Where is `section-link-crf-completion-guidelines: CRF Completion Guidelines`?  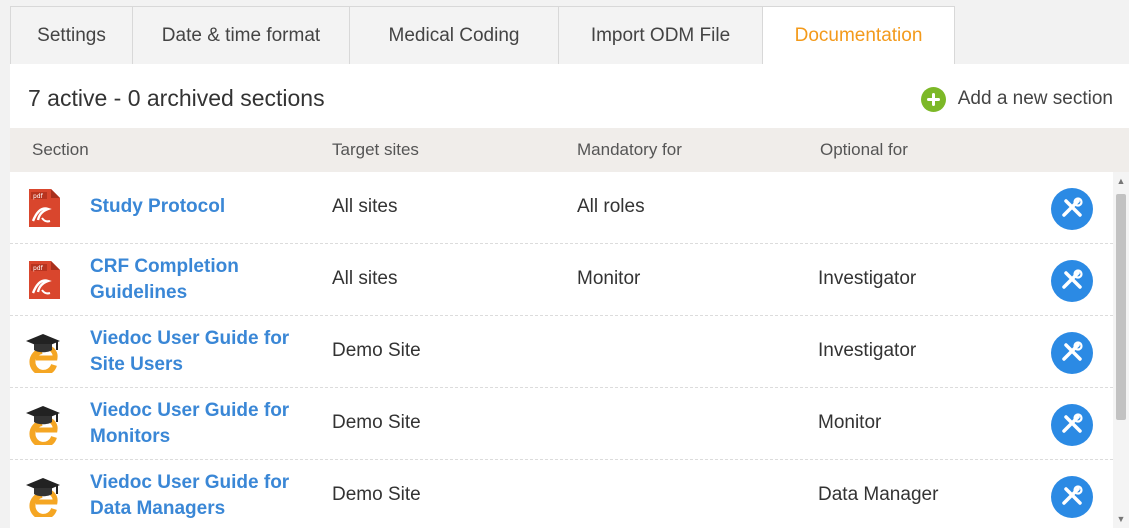 section-link-crf-completion-guidelines: CRF Completion Guidelines is located at coordinates (200, 280).